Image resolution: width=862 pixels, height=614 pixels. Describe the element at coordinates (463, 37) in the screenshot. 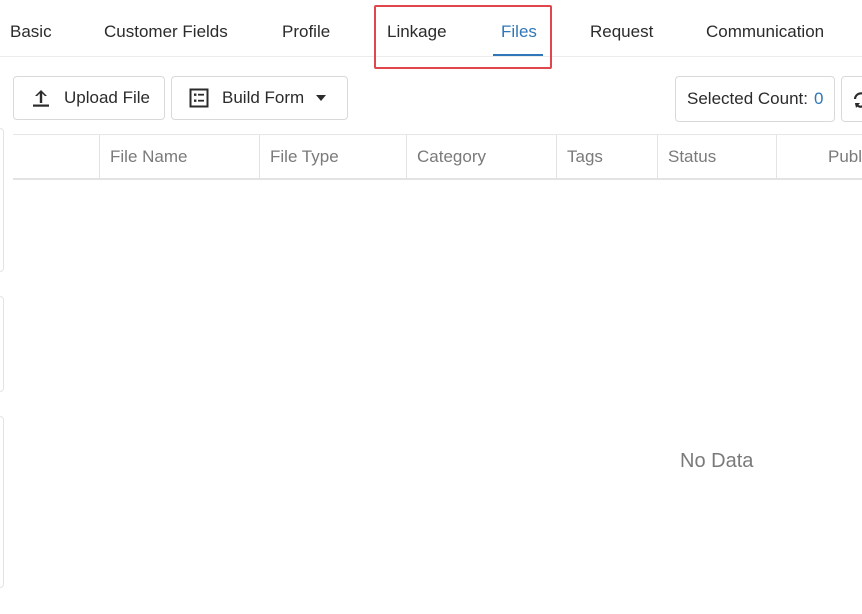

I see `highlight-annotation` at that location.